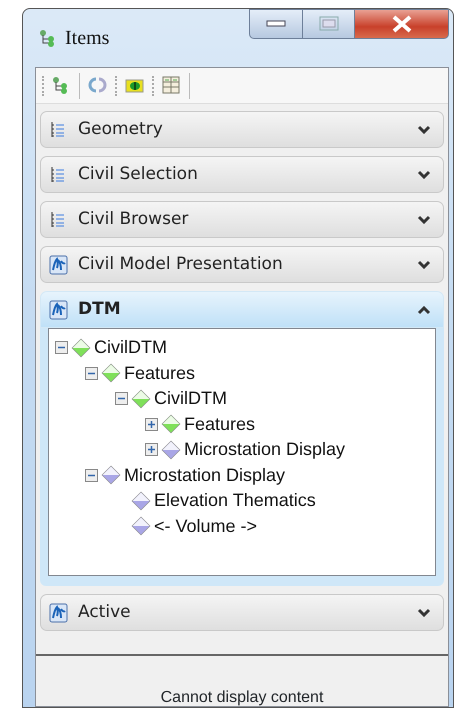  Describe the element at coordinates (242, 309) in the screenshot. I see `section-header: DTM` at that location.